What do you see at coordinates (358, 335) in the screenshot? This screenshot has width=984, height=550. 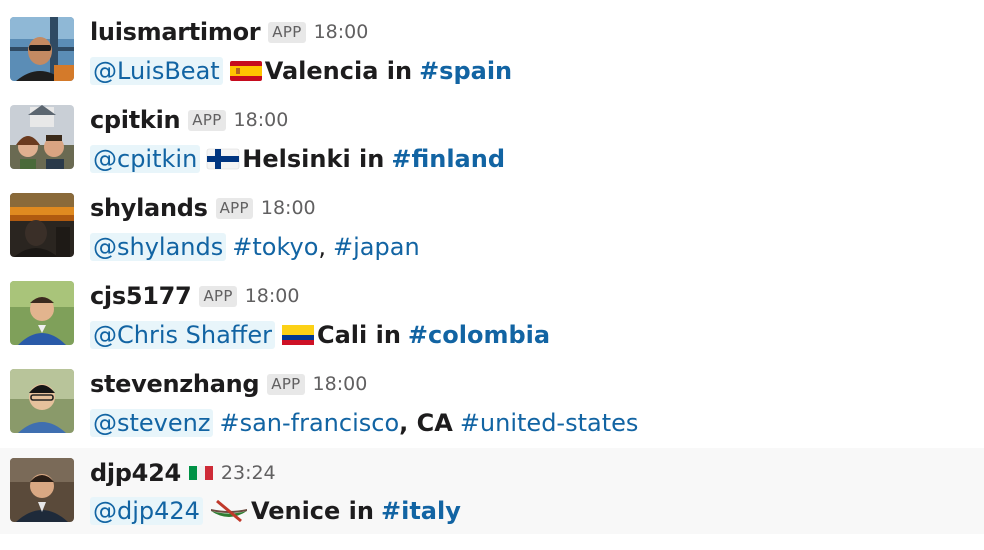 I see `message-text: Cali in` at bounding box center [358, 335].